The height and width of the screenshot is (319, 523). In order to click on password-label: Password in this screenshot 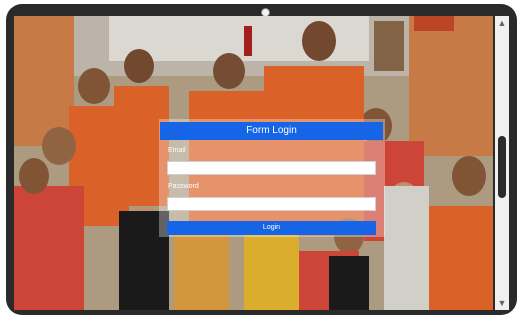, I will do `click(183, 186)`.